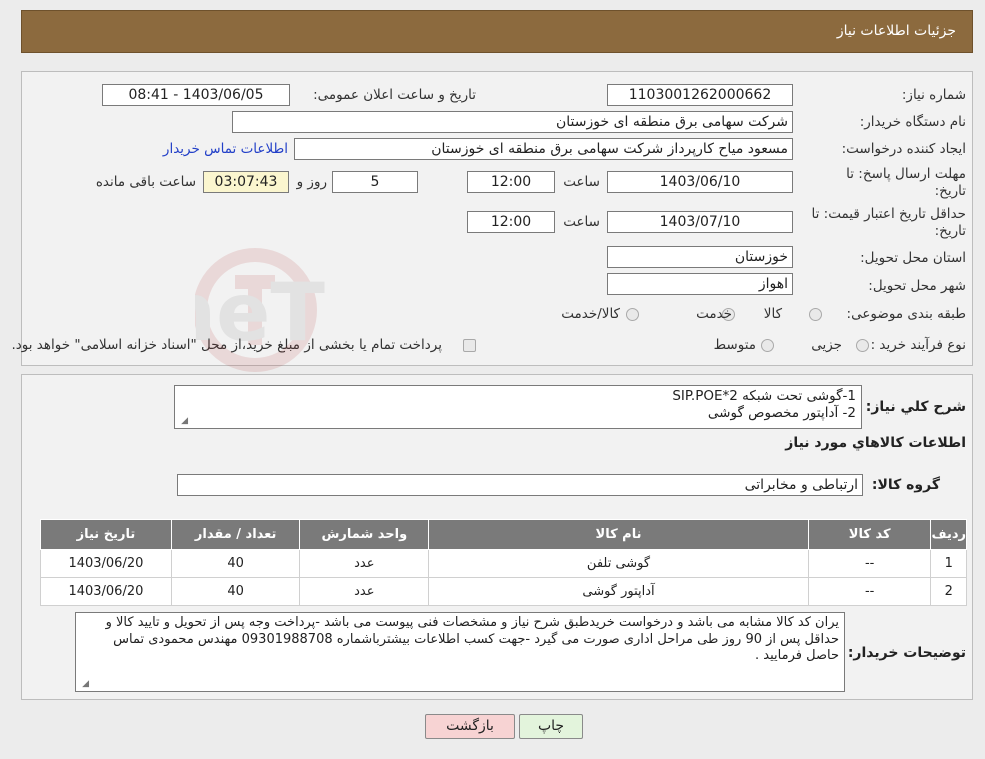  Describe the element at coordinates (896, 31) in the screenshot. I see `page-title: جزئیات اطلاعات نیاز` at that location.